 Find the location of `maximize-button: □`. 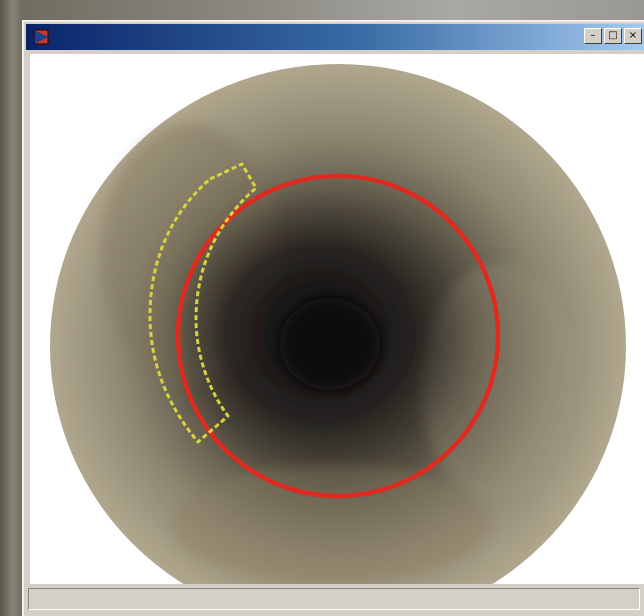

maximize-button: □ is located at coordinates (613, 36).